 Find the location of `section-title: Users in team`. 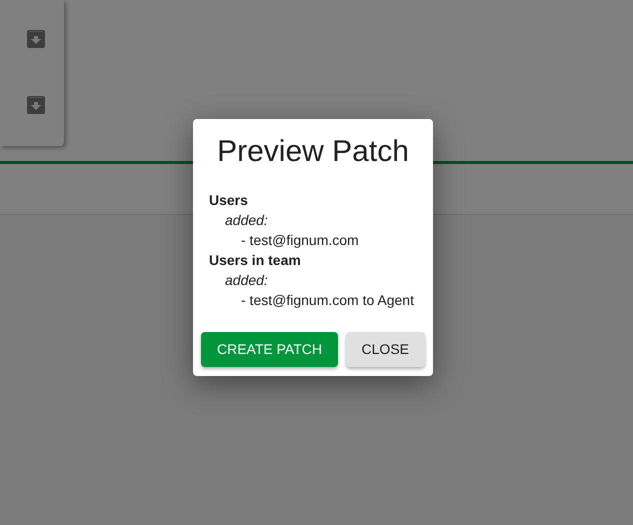

section-title: Users in team is located at coordinates (255, 260).